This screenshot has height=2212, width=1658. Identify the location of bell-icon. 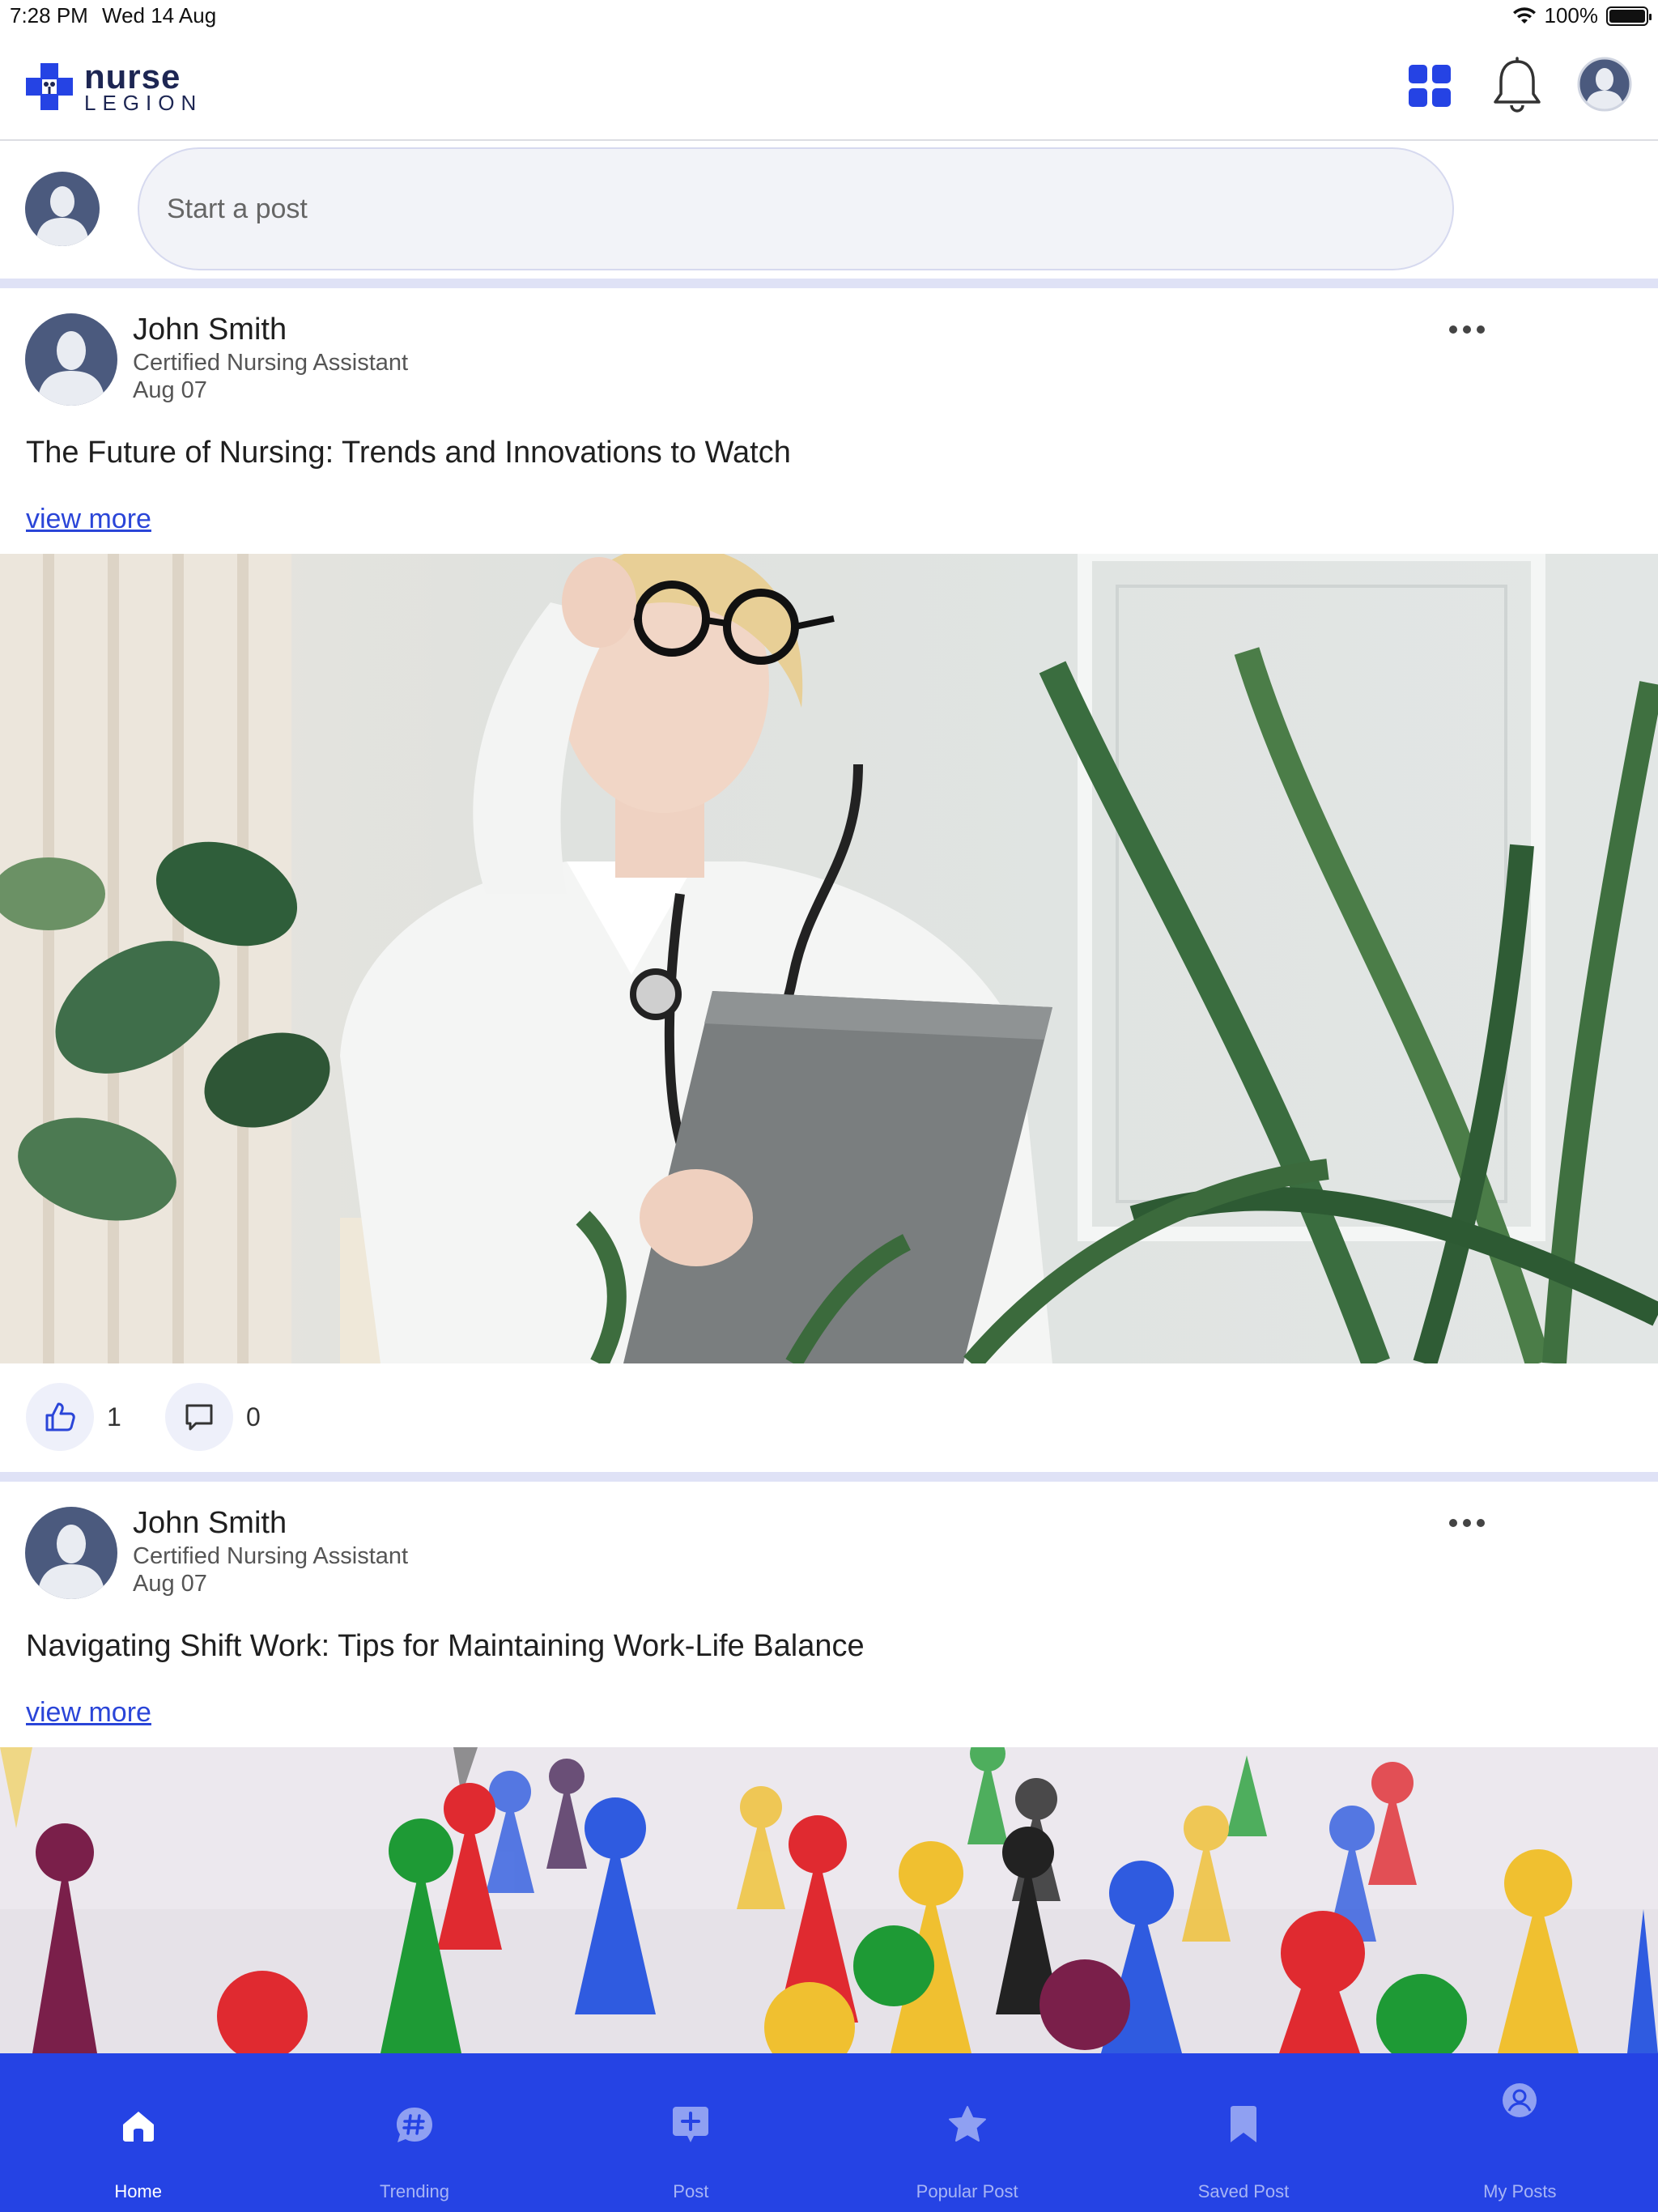
(1517, 85).